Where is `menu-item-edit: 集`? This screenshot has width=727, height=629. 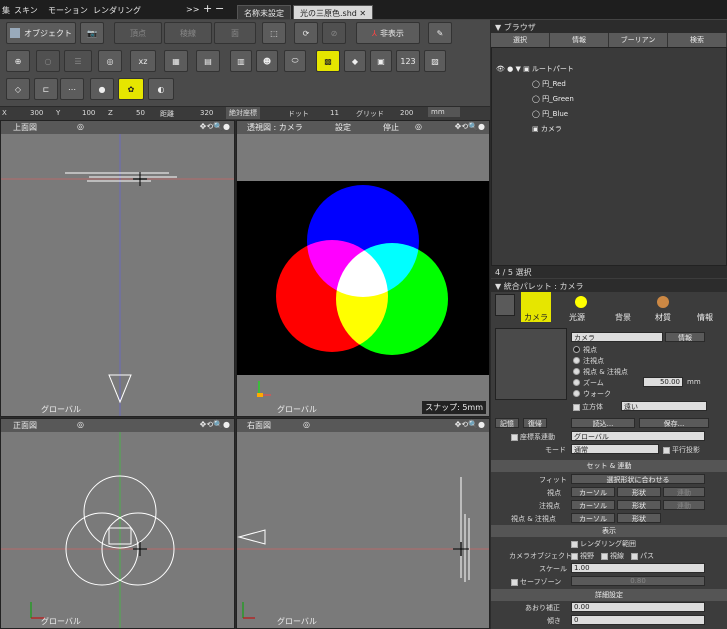
menu-item-edit: 集 is located at coordinates (6, 10).